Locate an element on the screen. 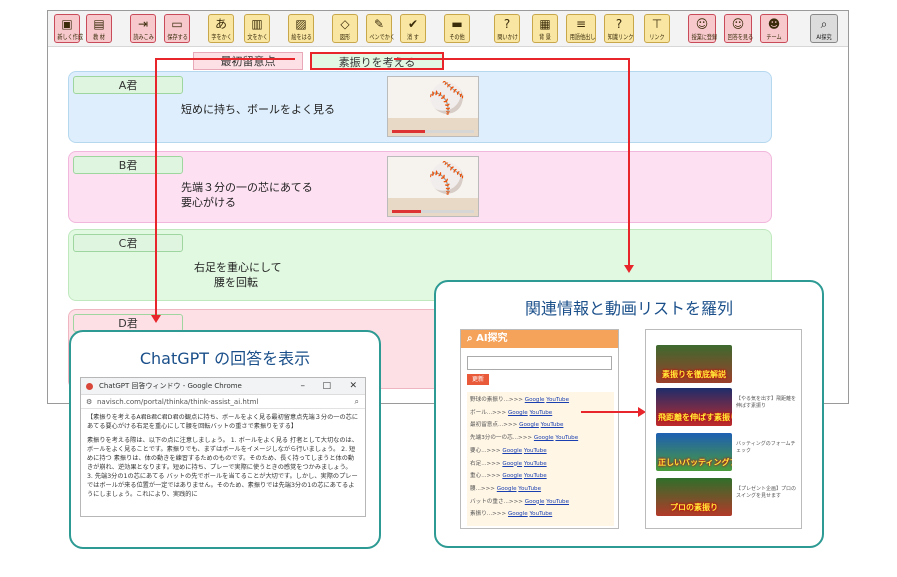 This screenshot has height=577, width=897. student-row: A君 短めに持ち、ボールをよく見る ⚾ is located at coordinates (420, 107).